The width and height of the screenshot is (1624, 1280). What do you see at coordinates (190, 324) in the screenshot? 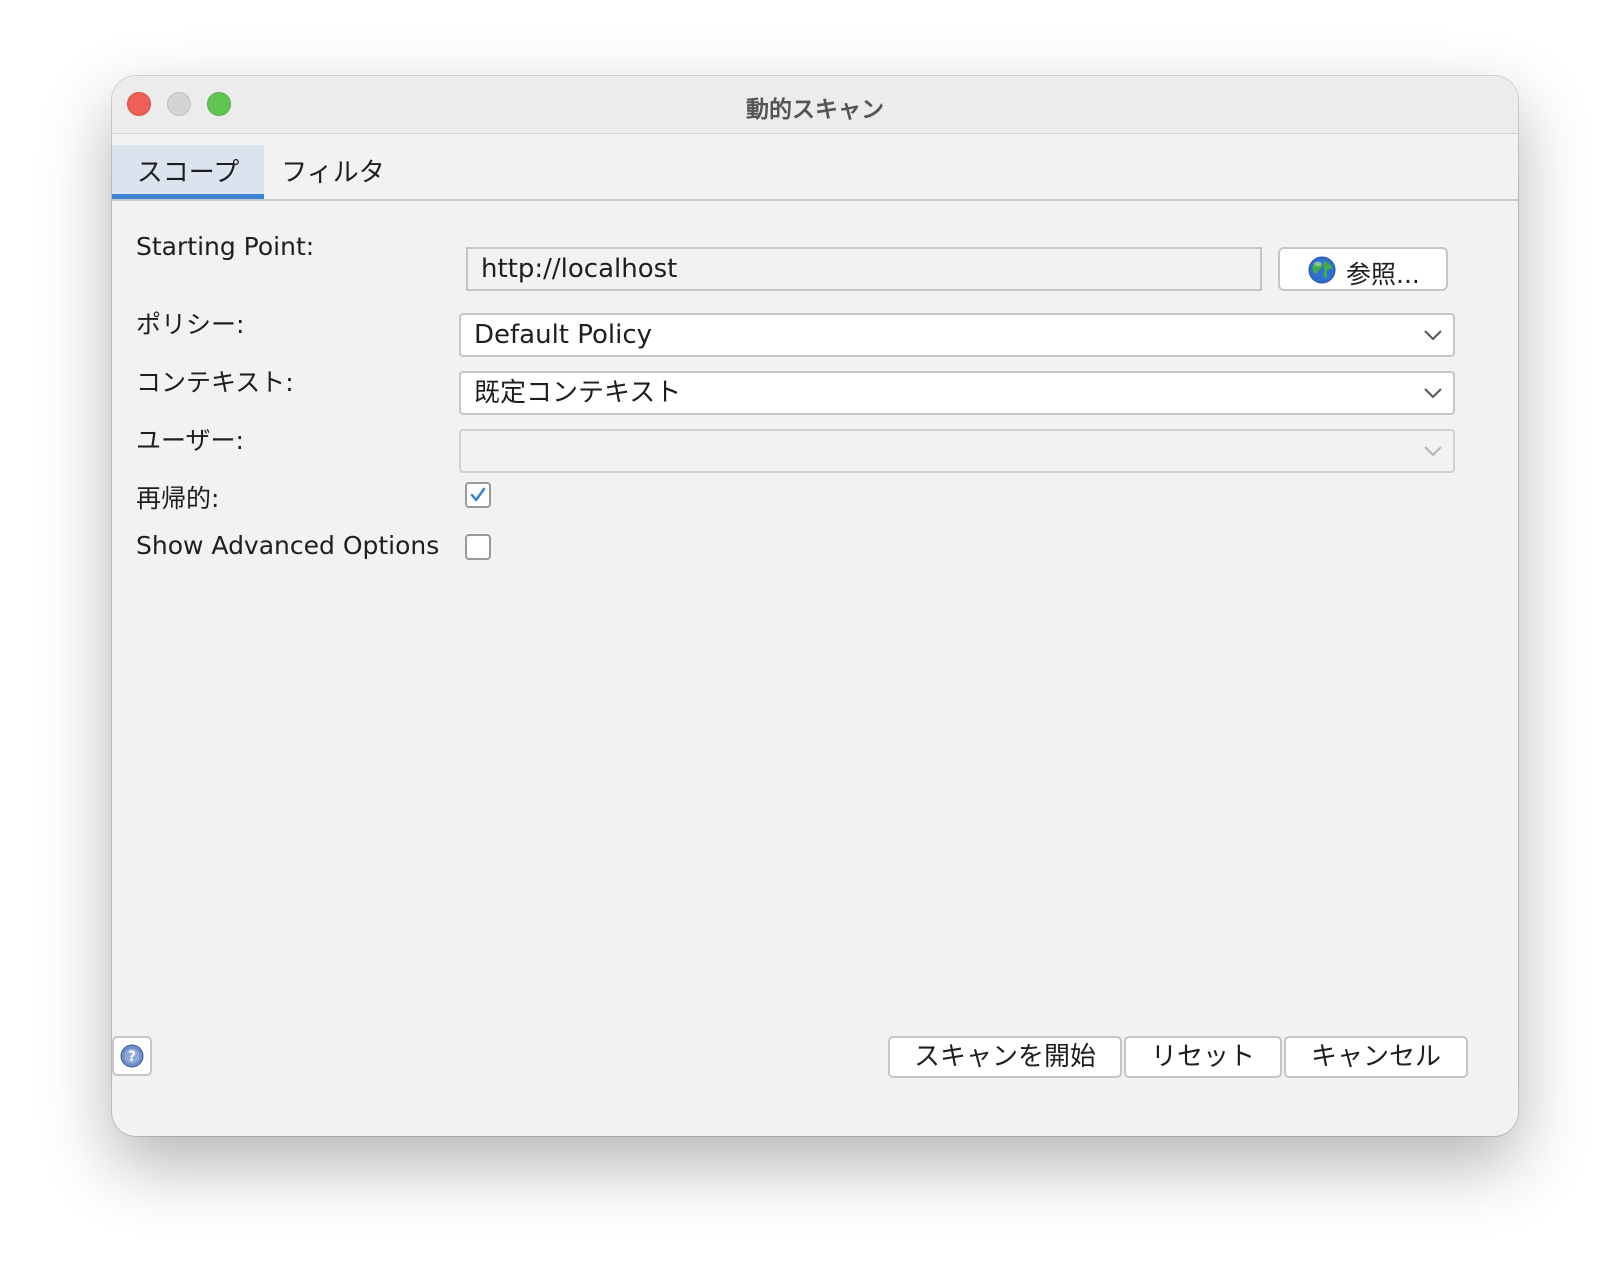
I see `policy-label: ポリシー:` at bounding box center [190, 324].